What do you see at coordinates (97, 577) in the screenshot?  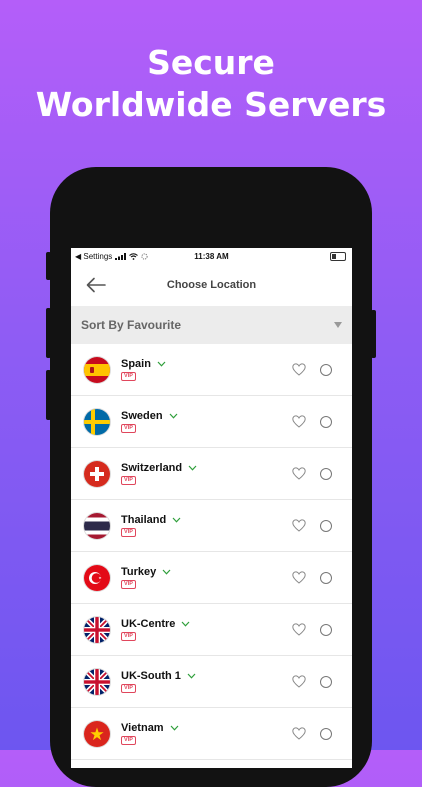 I see `turkey-flag-icon` at bounding box center [97, 577].